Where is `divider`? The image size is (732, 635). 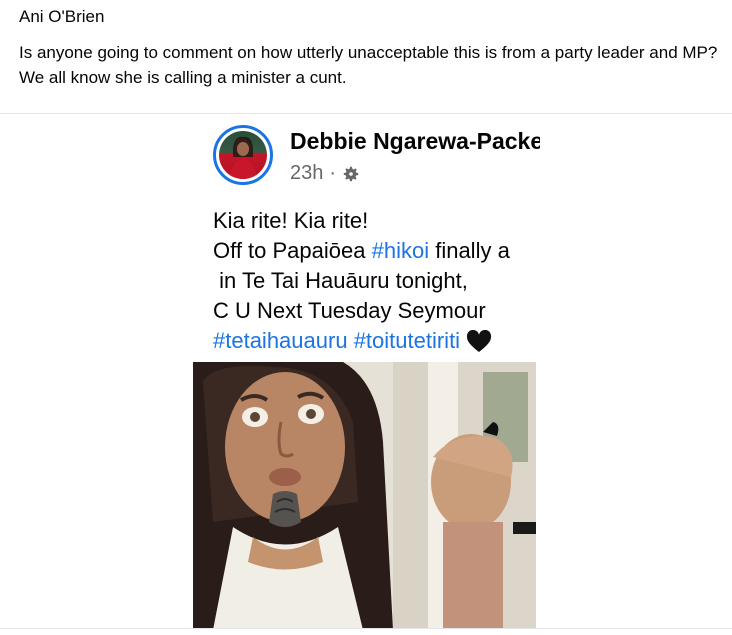
divider is located at coordinates (366, 113).